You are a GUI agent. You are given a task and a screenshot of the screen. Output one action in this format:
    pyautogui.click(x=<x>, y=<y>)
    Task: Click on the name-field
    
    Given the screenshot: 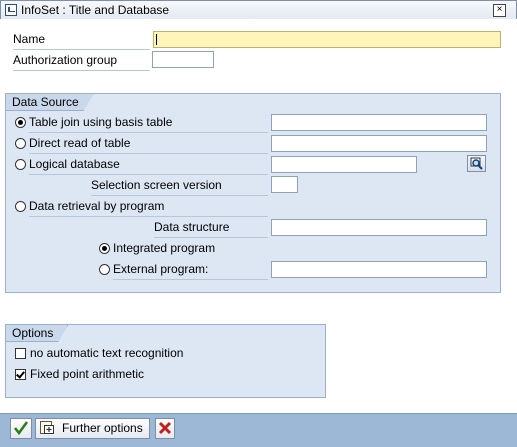 What is the action you would take?
    pyautogui.click(x=327, y=39)
    